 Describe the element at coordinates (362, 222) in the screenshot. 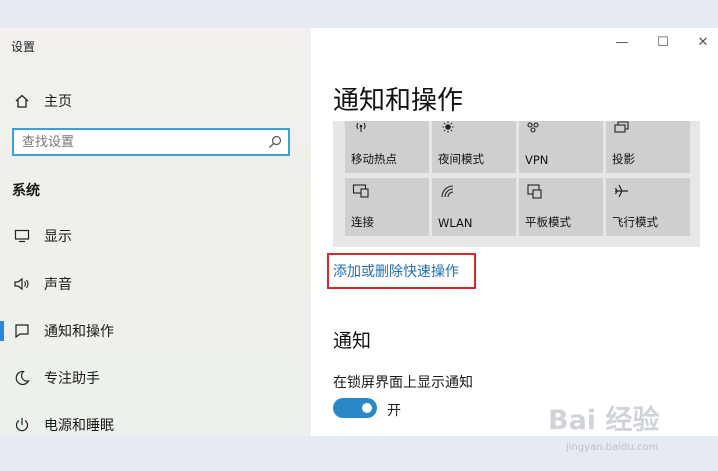

I see `quick-action-label: 连接` at that location.